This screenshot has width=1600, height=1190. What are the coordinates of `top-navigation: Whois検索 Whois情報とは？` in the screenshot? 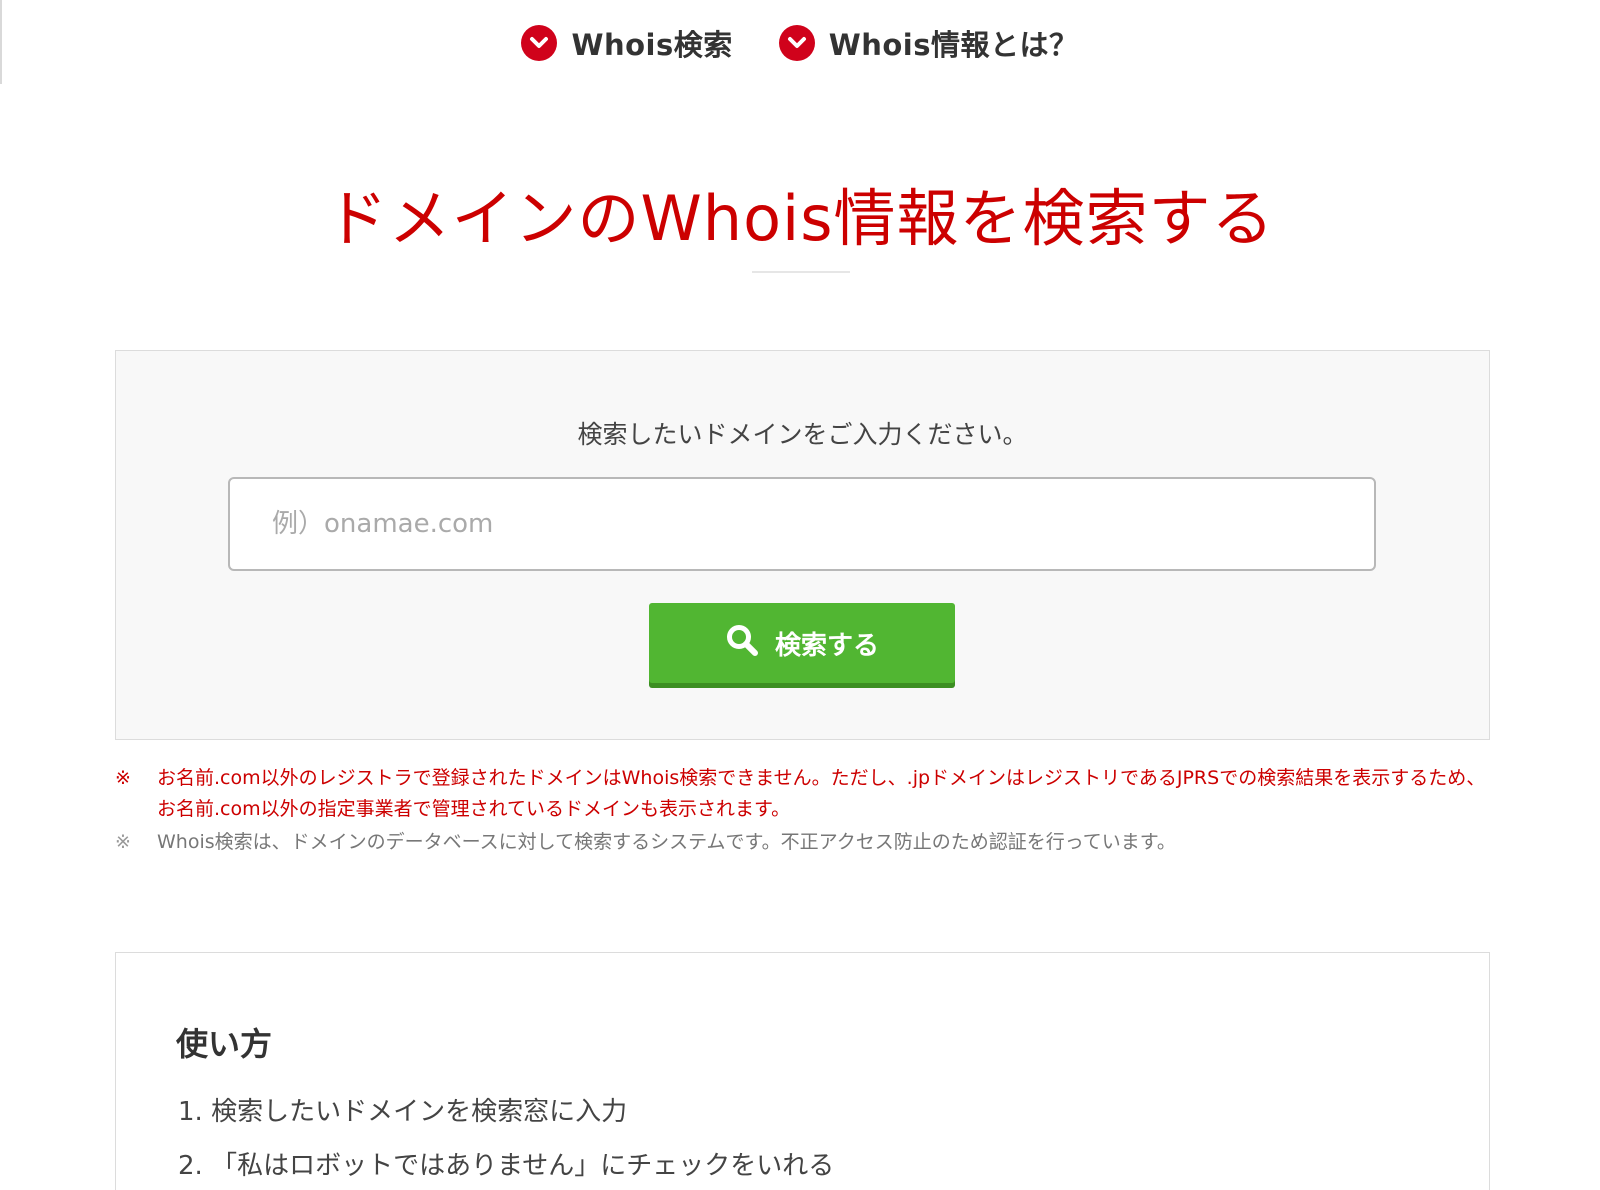 It's located at (800, 43).